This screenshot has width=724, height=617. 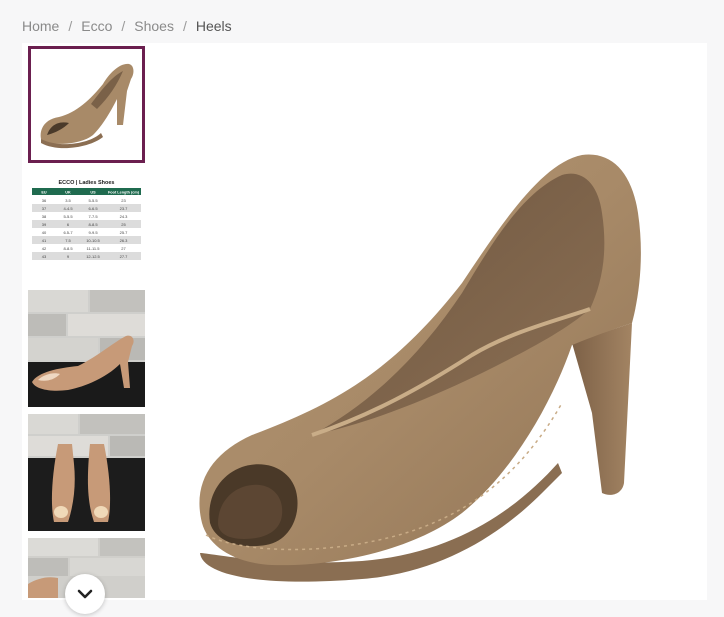 I want to click on size-chart-cell: 25.7, so click(x=124, y=232).